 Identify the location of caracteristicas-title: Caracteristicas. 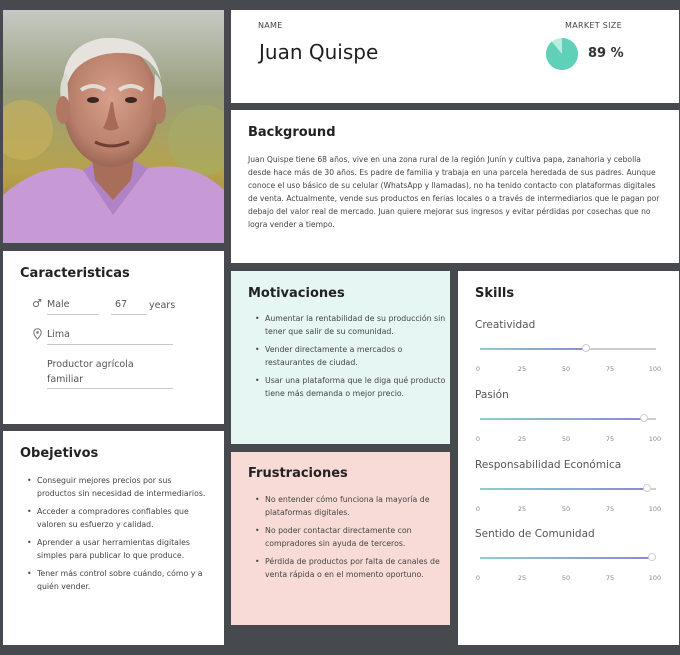
(75, 273).